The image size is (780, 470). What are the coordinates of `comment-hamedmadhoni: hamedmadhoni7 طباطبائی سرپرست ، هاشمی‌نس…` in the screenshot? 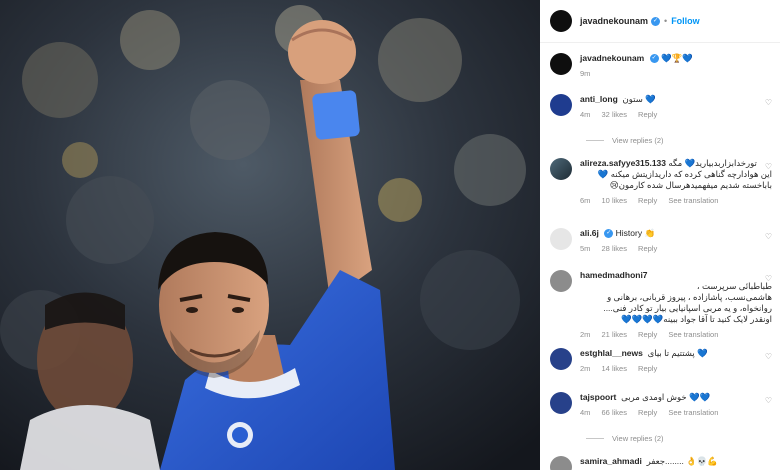 It's located at (661, 304).